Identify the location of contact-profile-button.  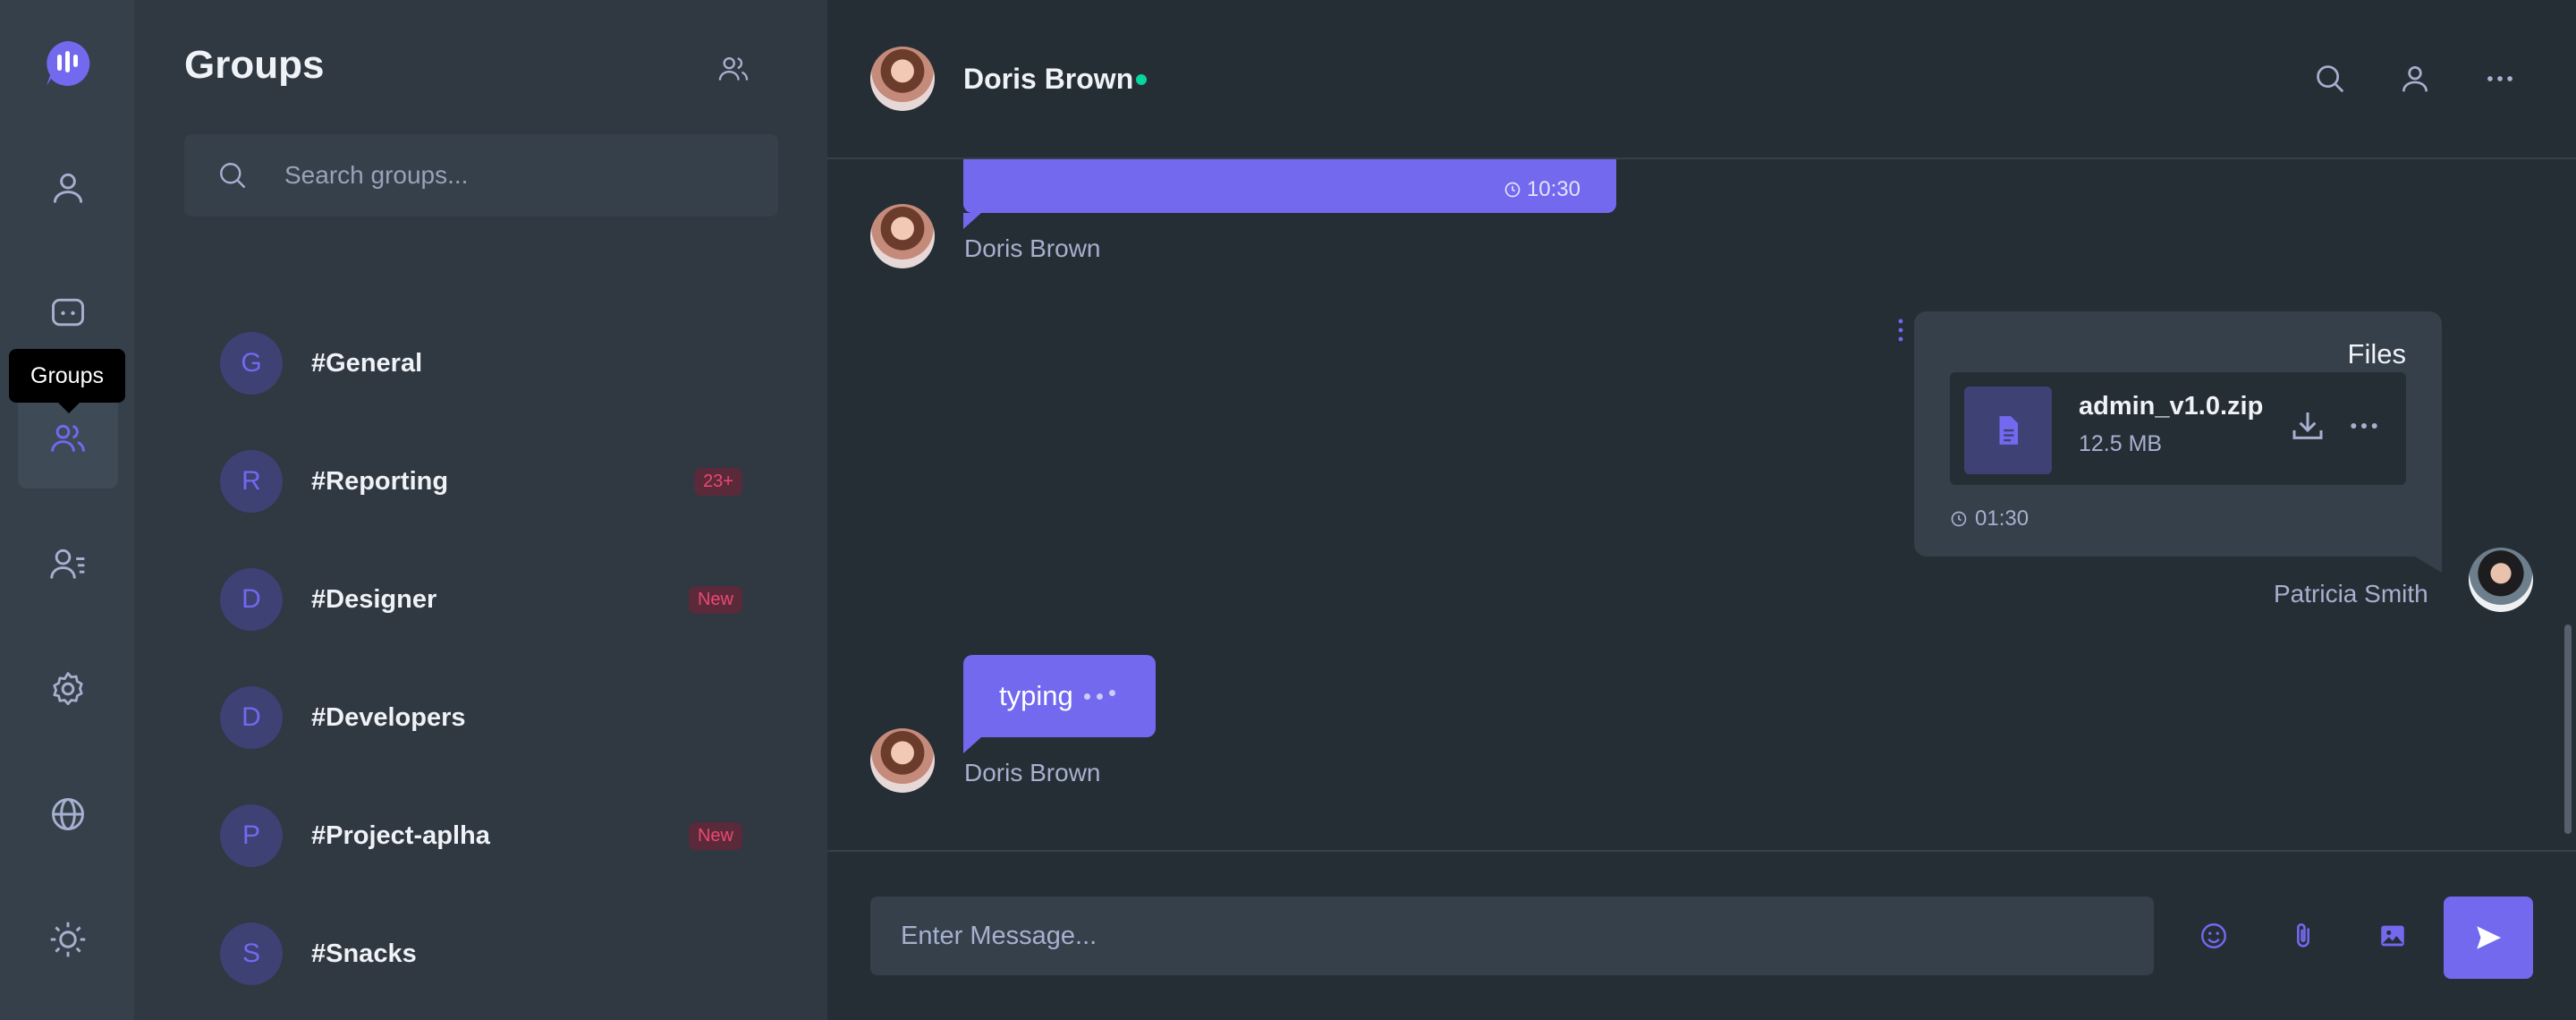
(2415, 78).